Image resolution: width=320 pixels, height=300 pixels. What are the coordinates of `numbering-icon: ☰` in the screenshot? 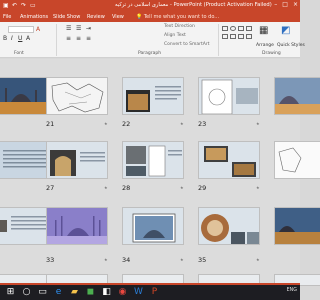 It's located at (78, 29).